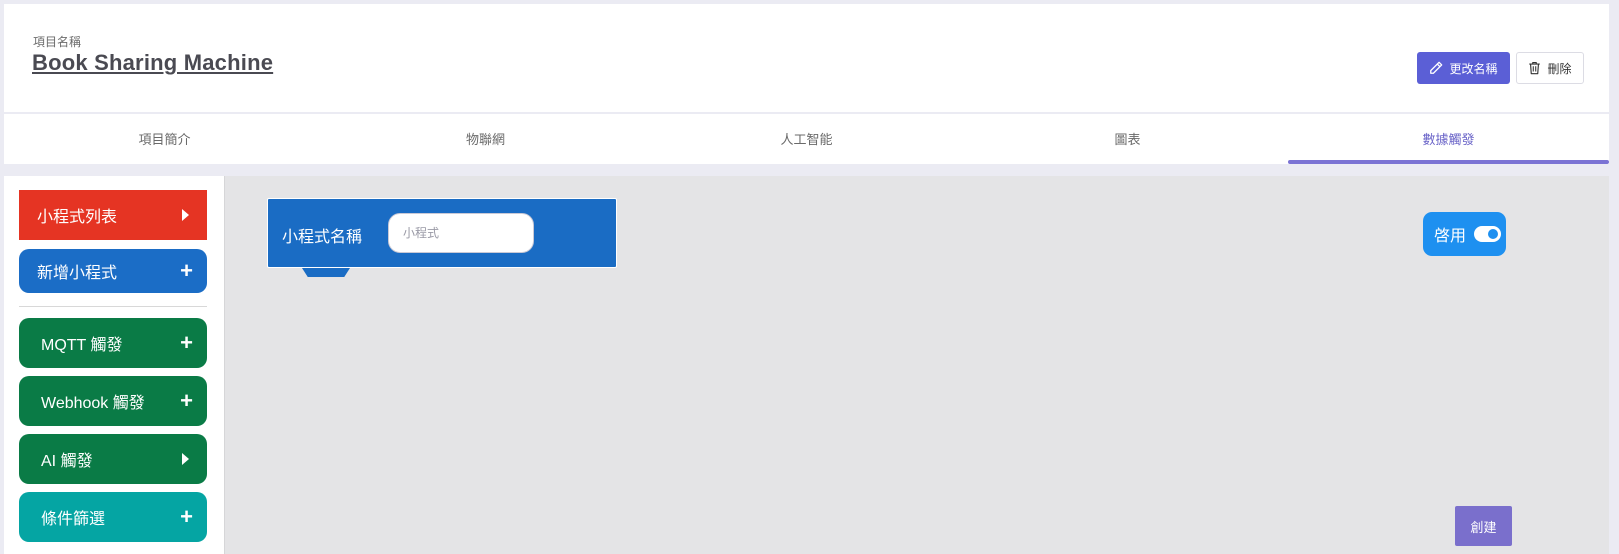  I want to click on tab-iot: 物聯網, so click(485, 139).